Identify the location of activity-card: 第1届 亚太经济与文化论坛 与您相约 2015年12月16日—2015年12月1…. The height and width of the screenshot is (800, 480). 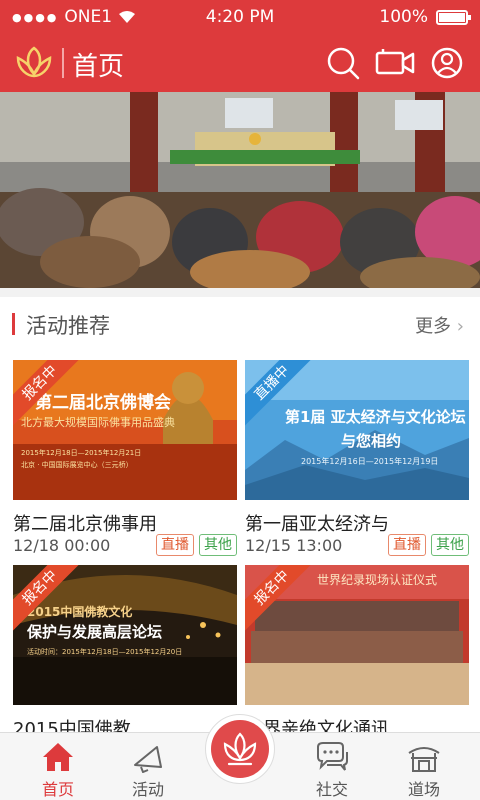
(357, 465).